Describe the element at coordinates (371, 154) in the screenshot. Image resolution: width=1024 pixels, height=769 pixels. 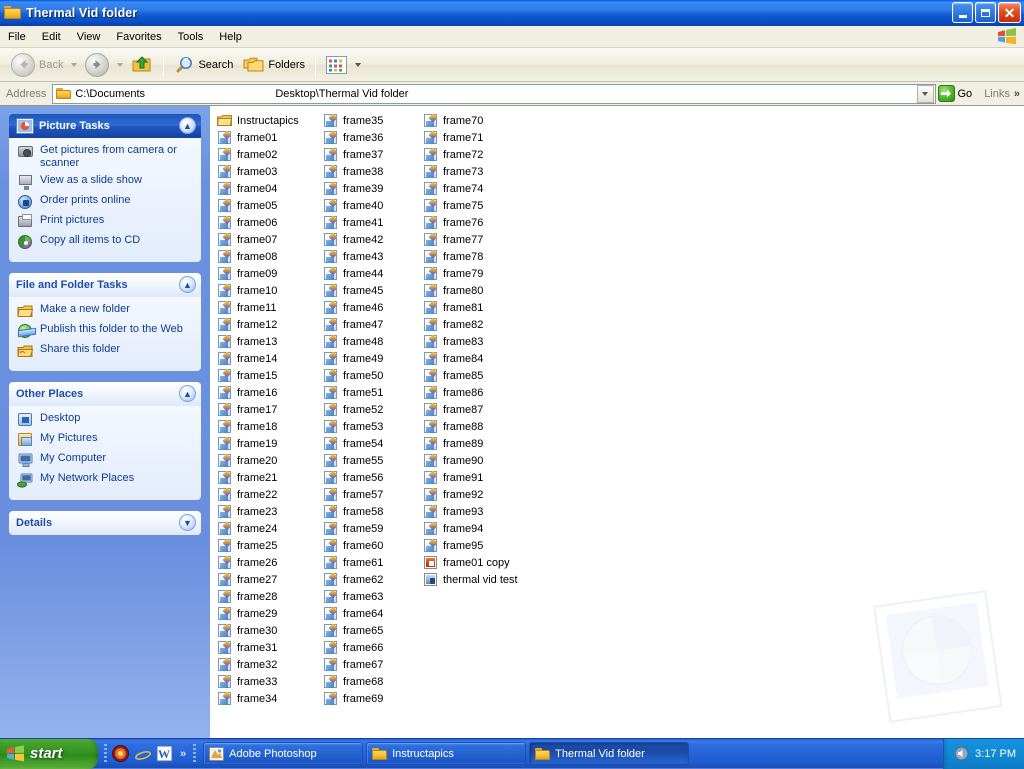
I see `file-item: frame37` at that location.